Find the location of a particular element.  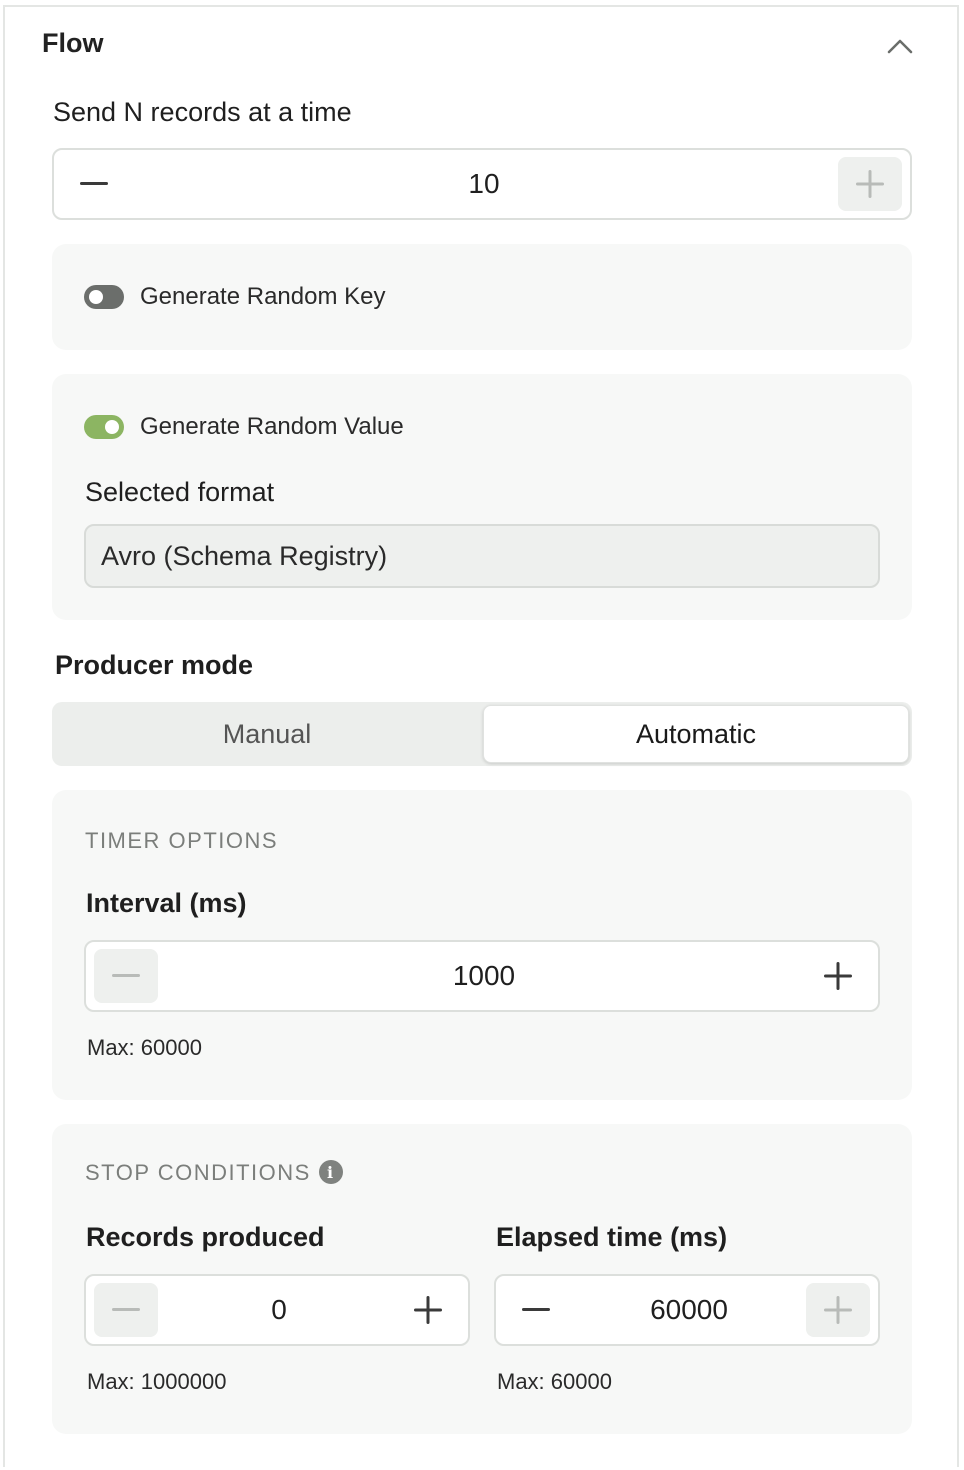

batch-size-stepper is located at coordinates (482, 184).